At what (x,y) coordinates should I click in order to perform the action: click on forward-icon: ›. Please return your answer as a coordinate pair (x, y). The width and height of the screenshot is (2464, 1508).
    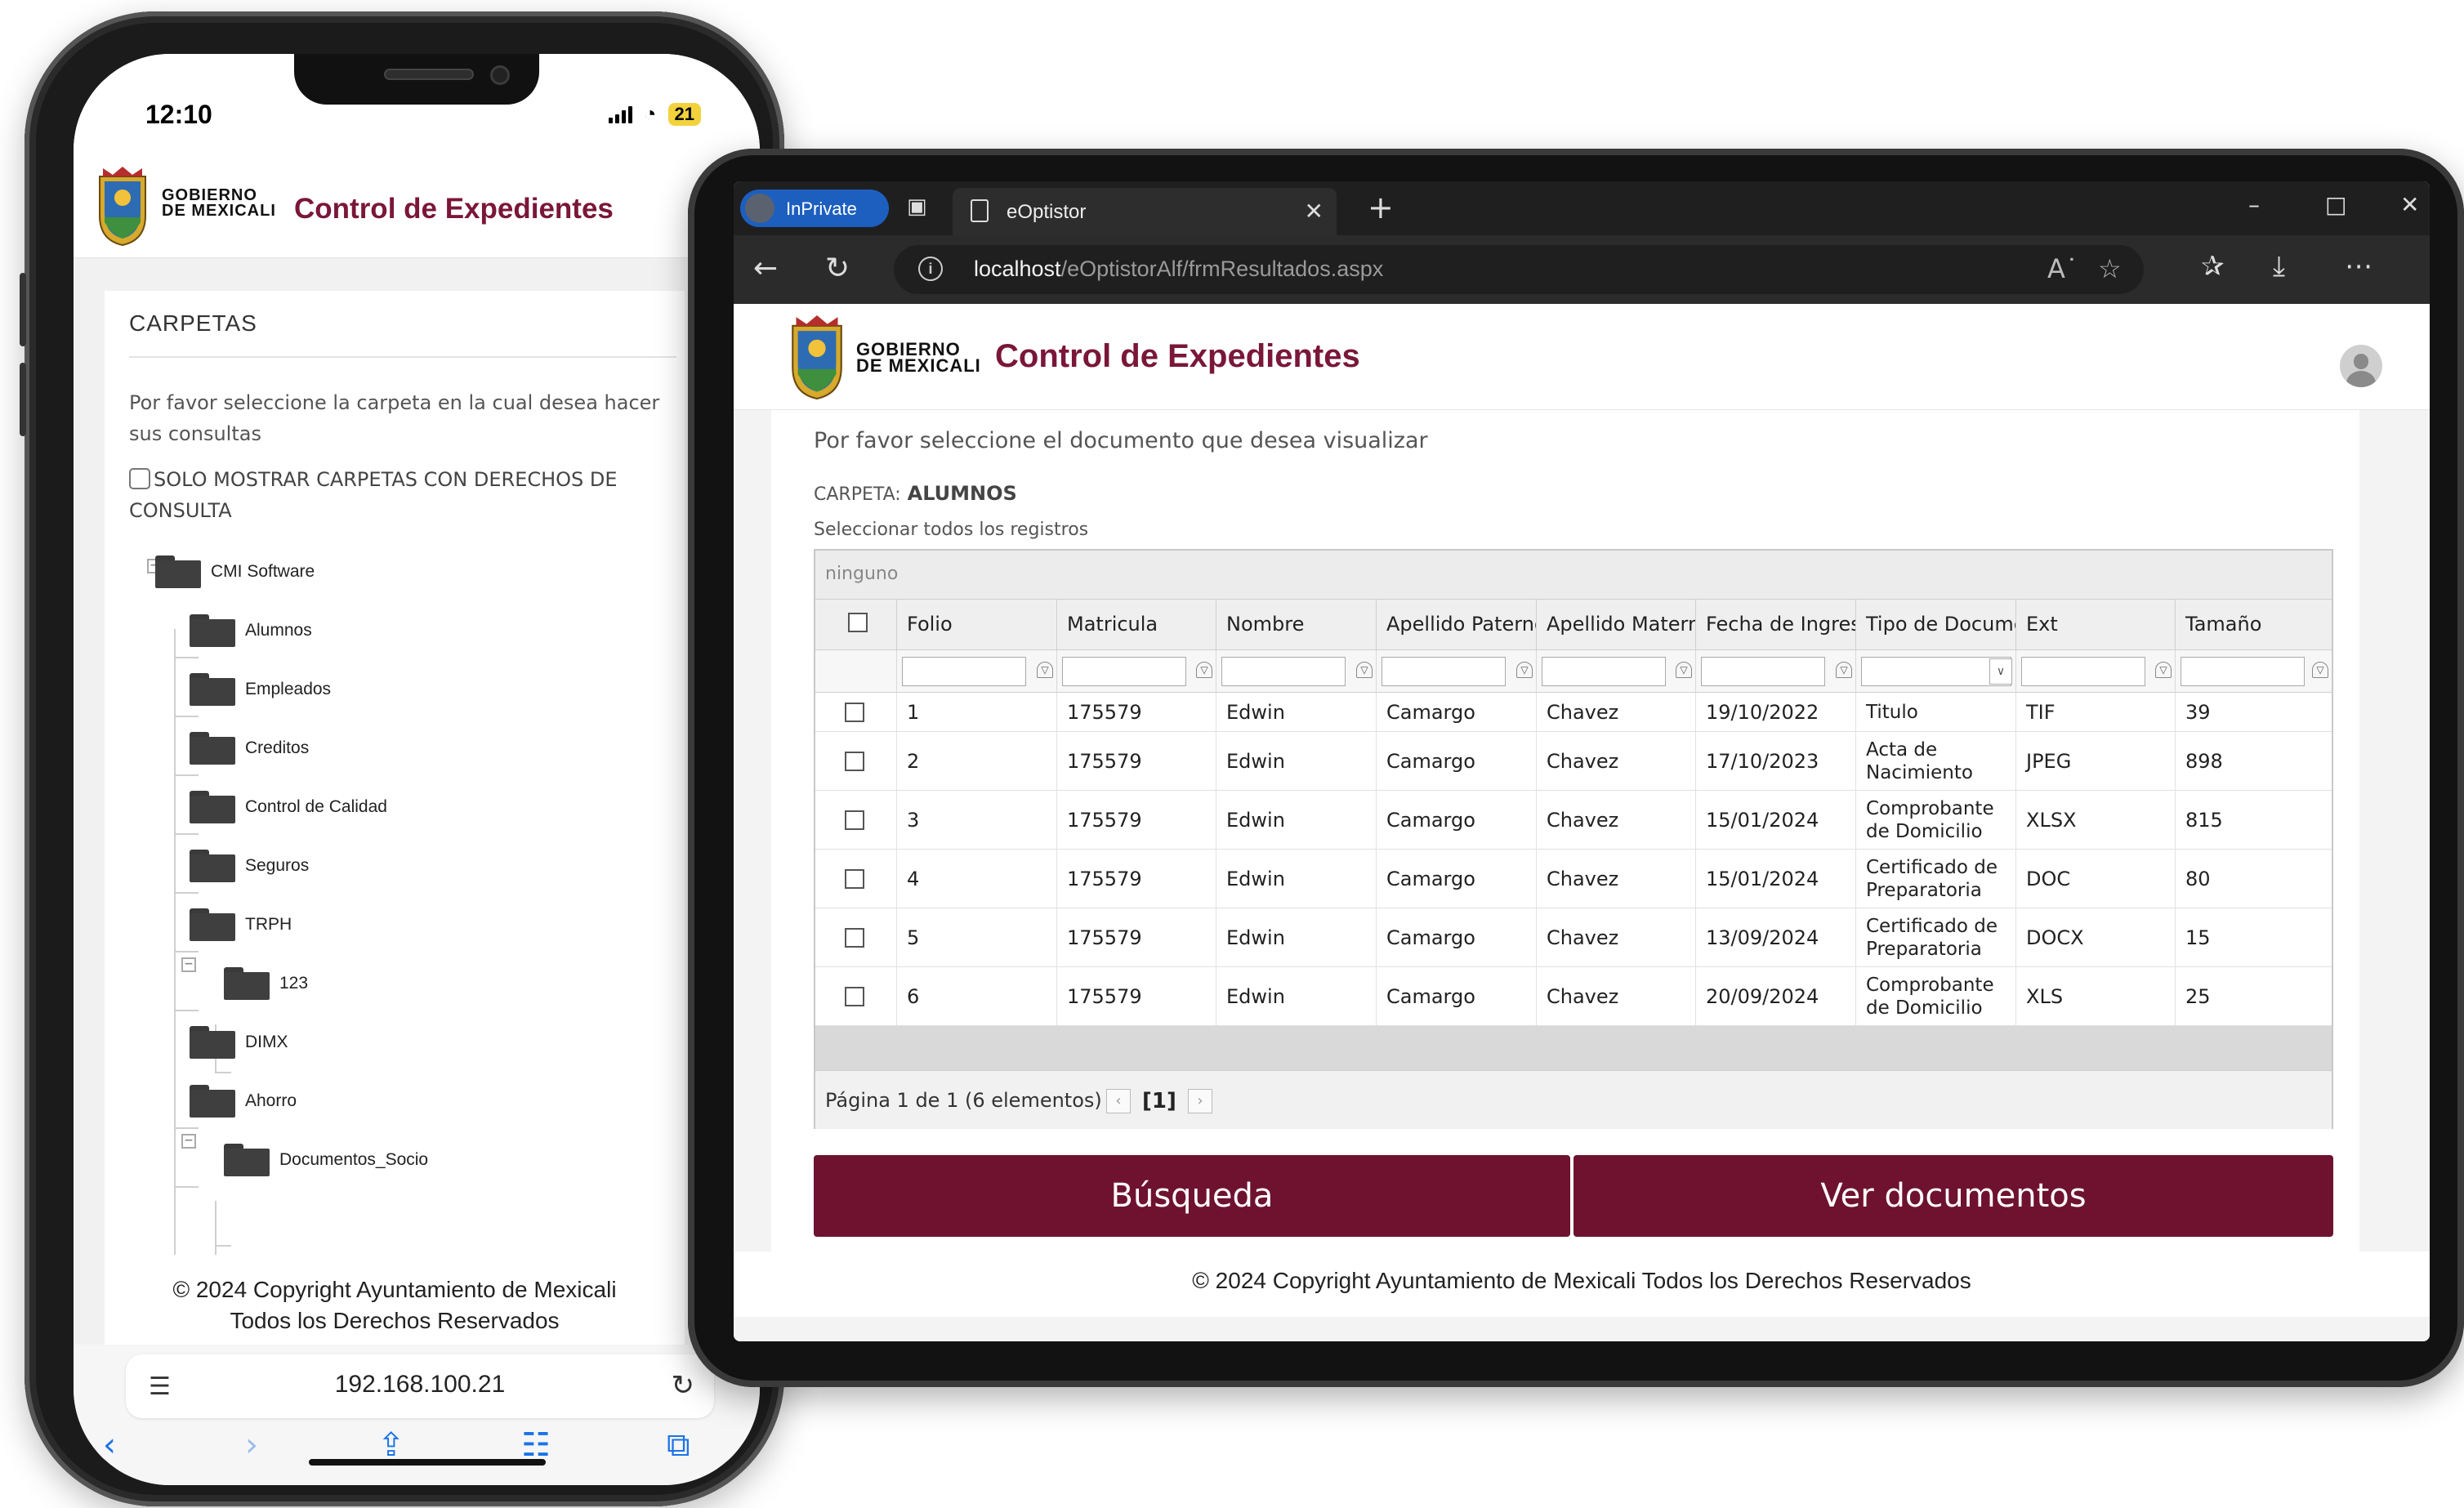
    Looking at the image, I should click on (251, 1445).